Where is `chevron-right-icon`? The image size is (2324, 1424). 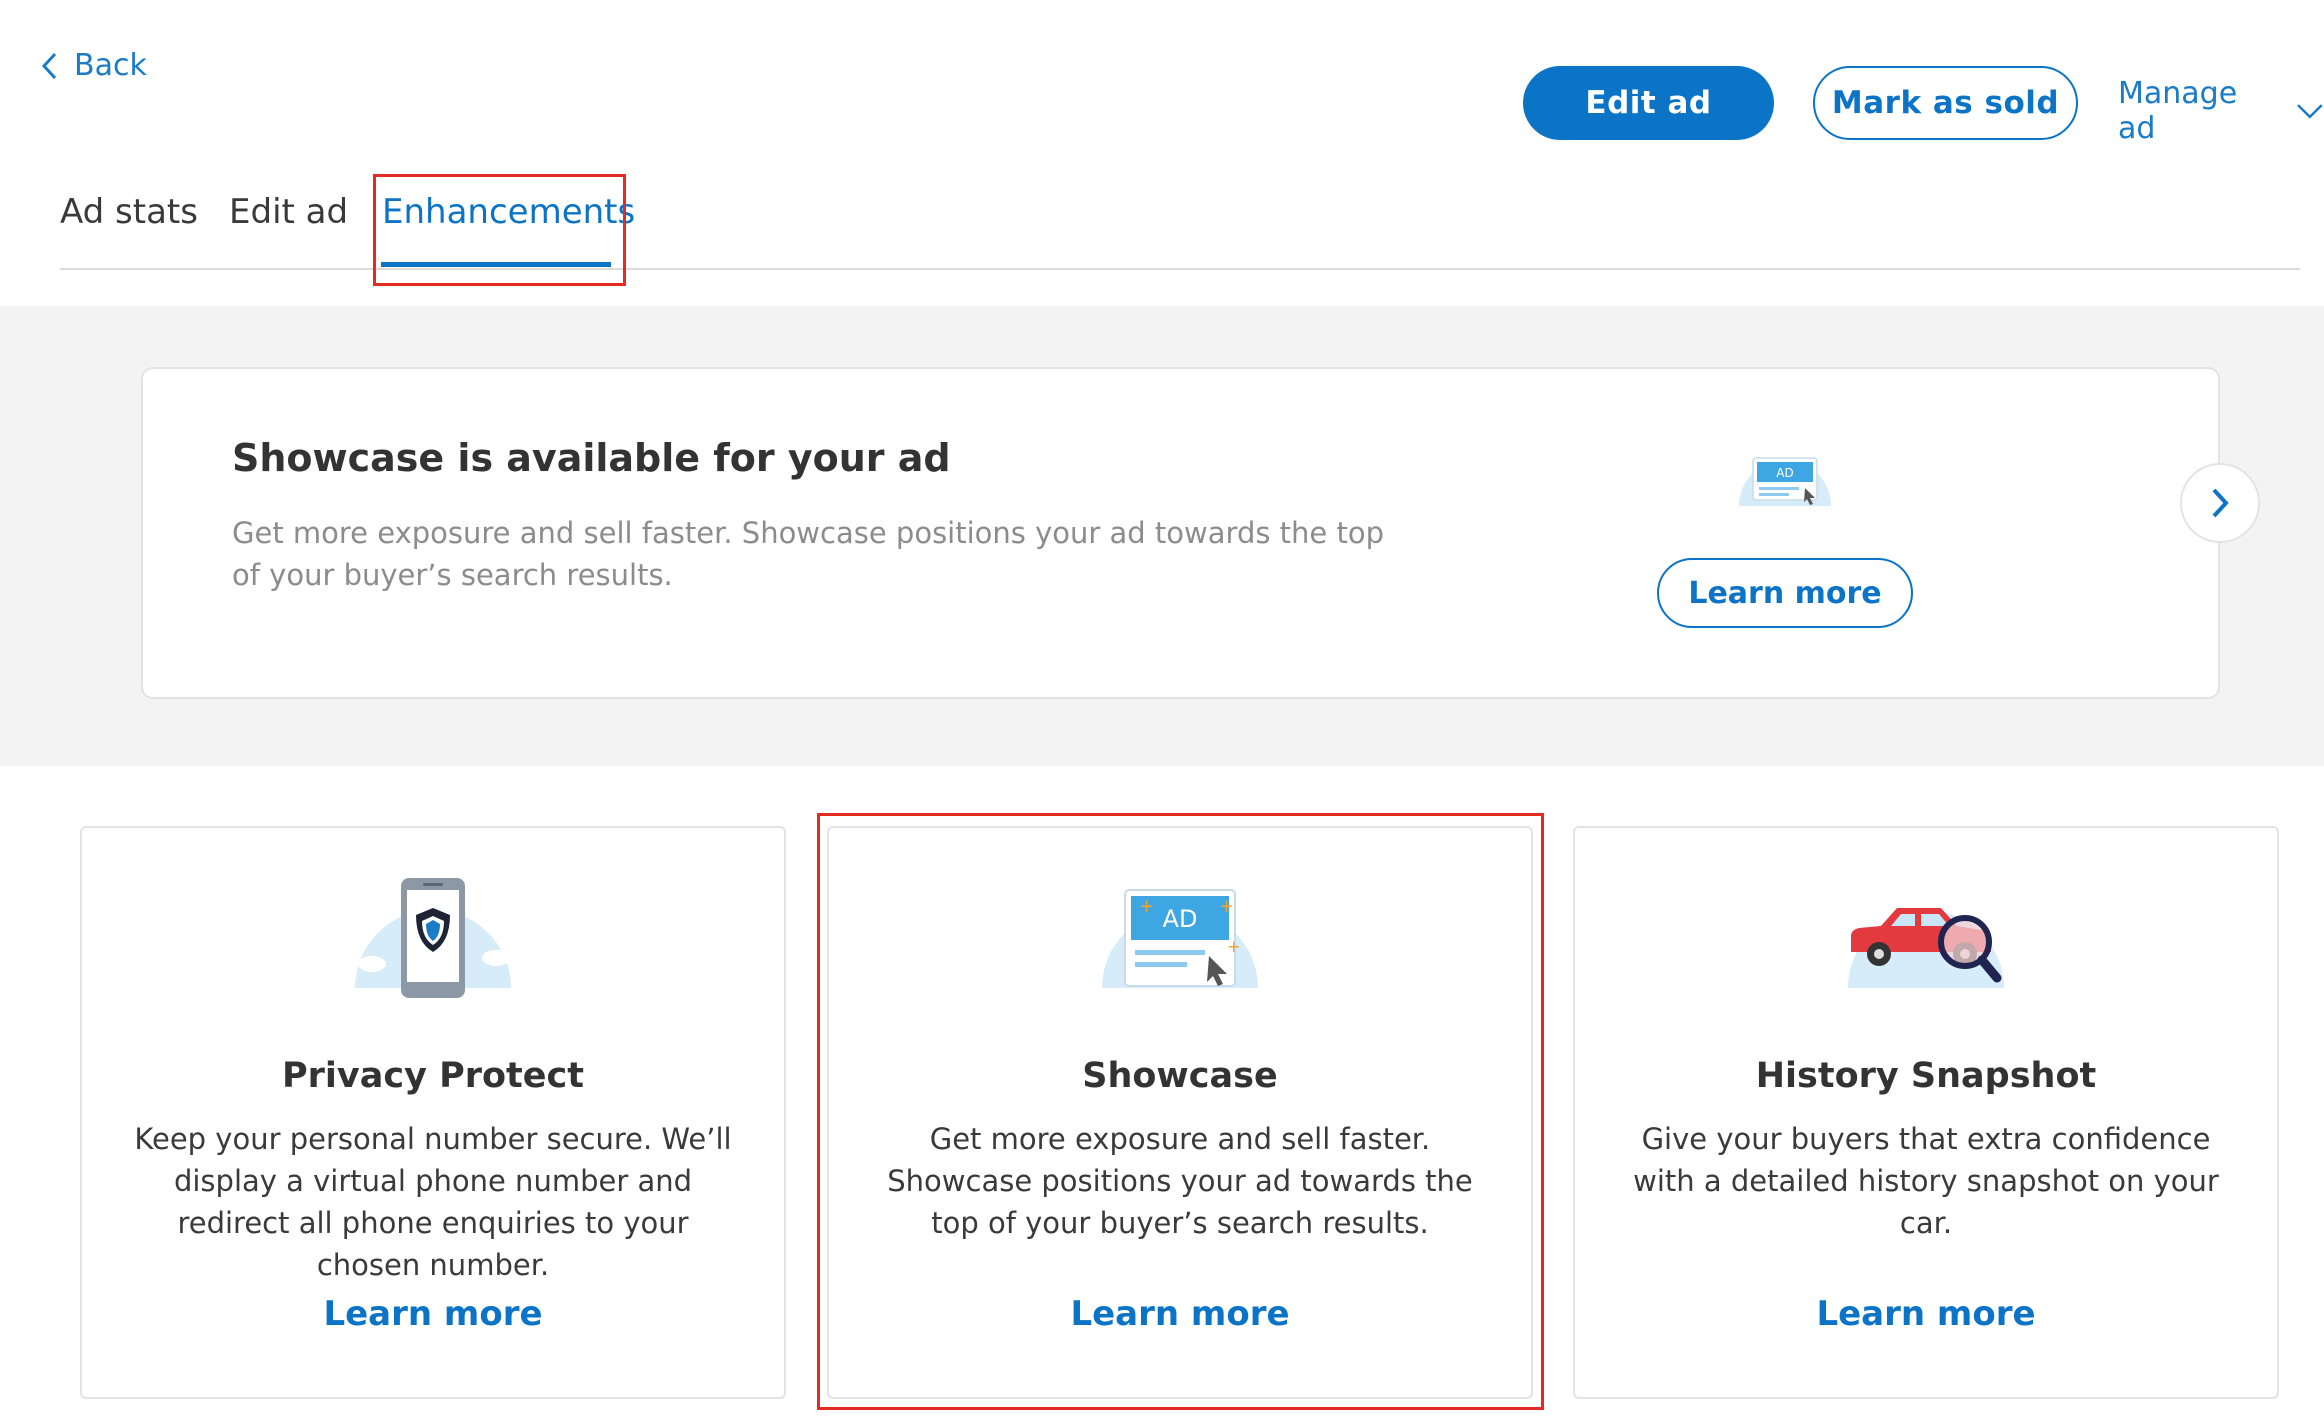 chevron-right-icon is located at coordinates (2220, 503).